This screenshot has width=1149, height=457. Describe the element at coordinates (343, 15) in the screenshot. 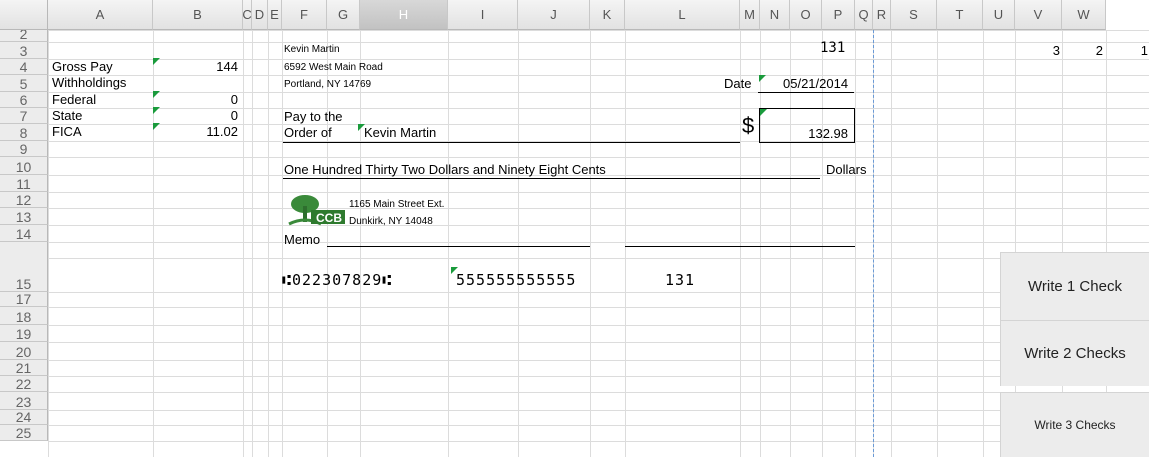

I see `column-header-g: G` at that location.